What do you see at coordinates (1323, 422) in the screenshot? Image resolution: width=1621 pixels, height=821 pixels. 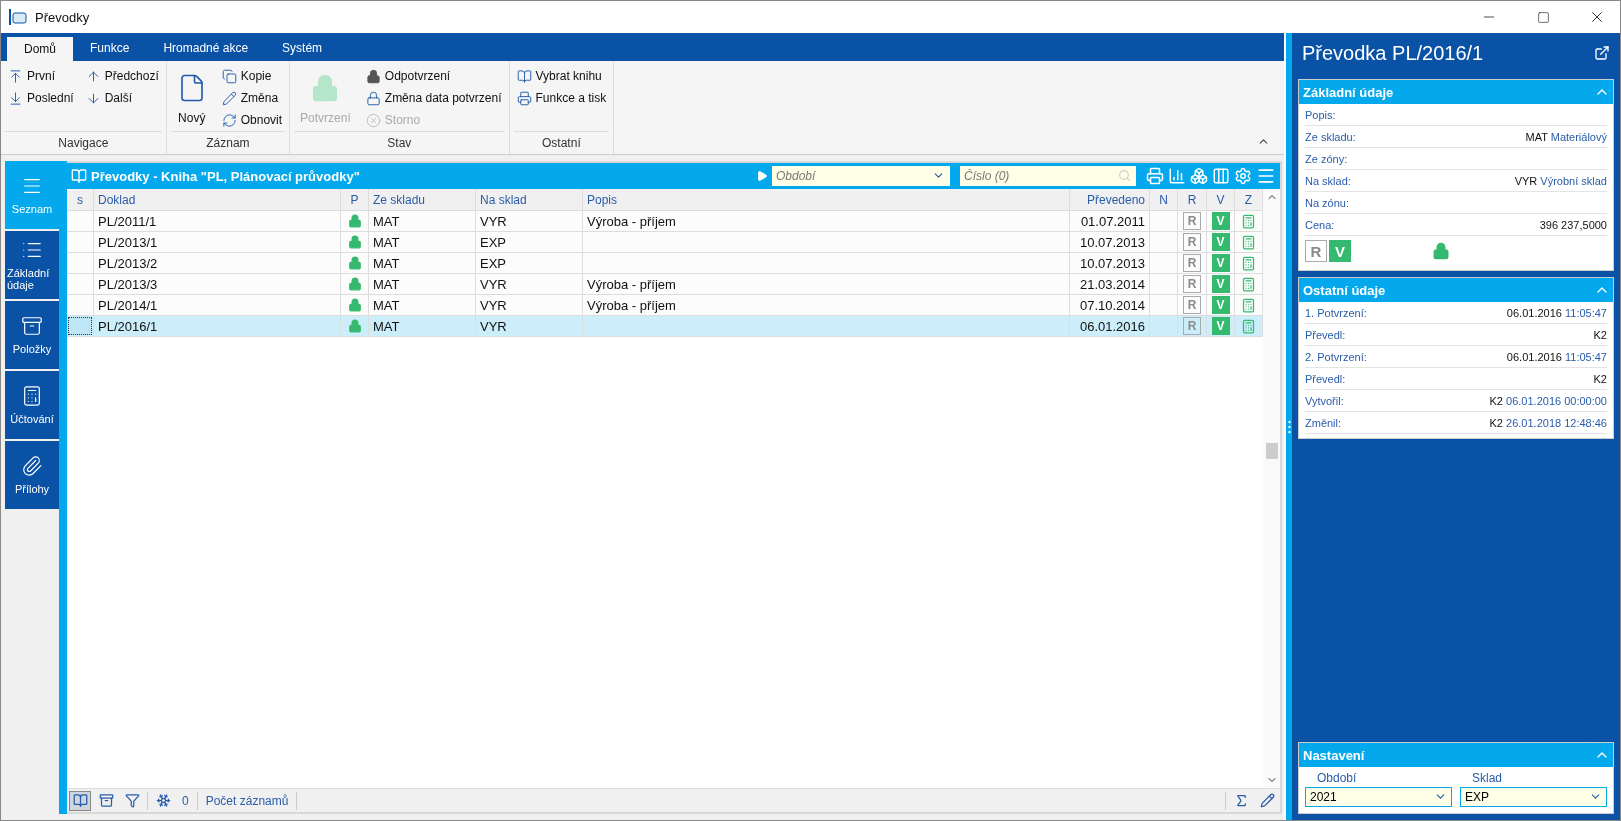 I see `field-label: Změnil:` at bounding box center [1323, 422].